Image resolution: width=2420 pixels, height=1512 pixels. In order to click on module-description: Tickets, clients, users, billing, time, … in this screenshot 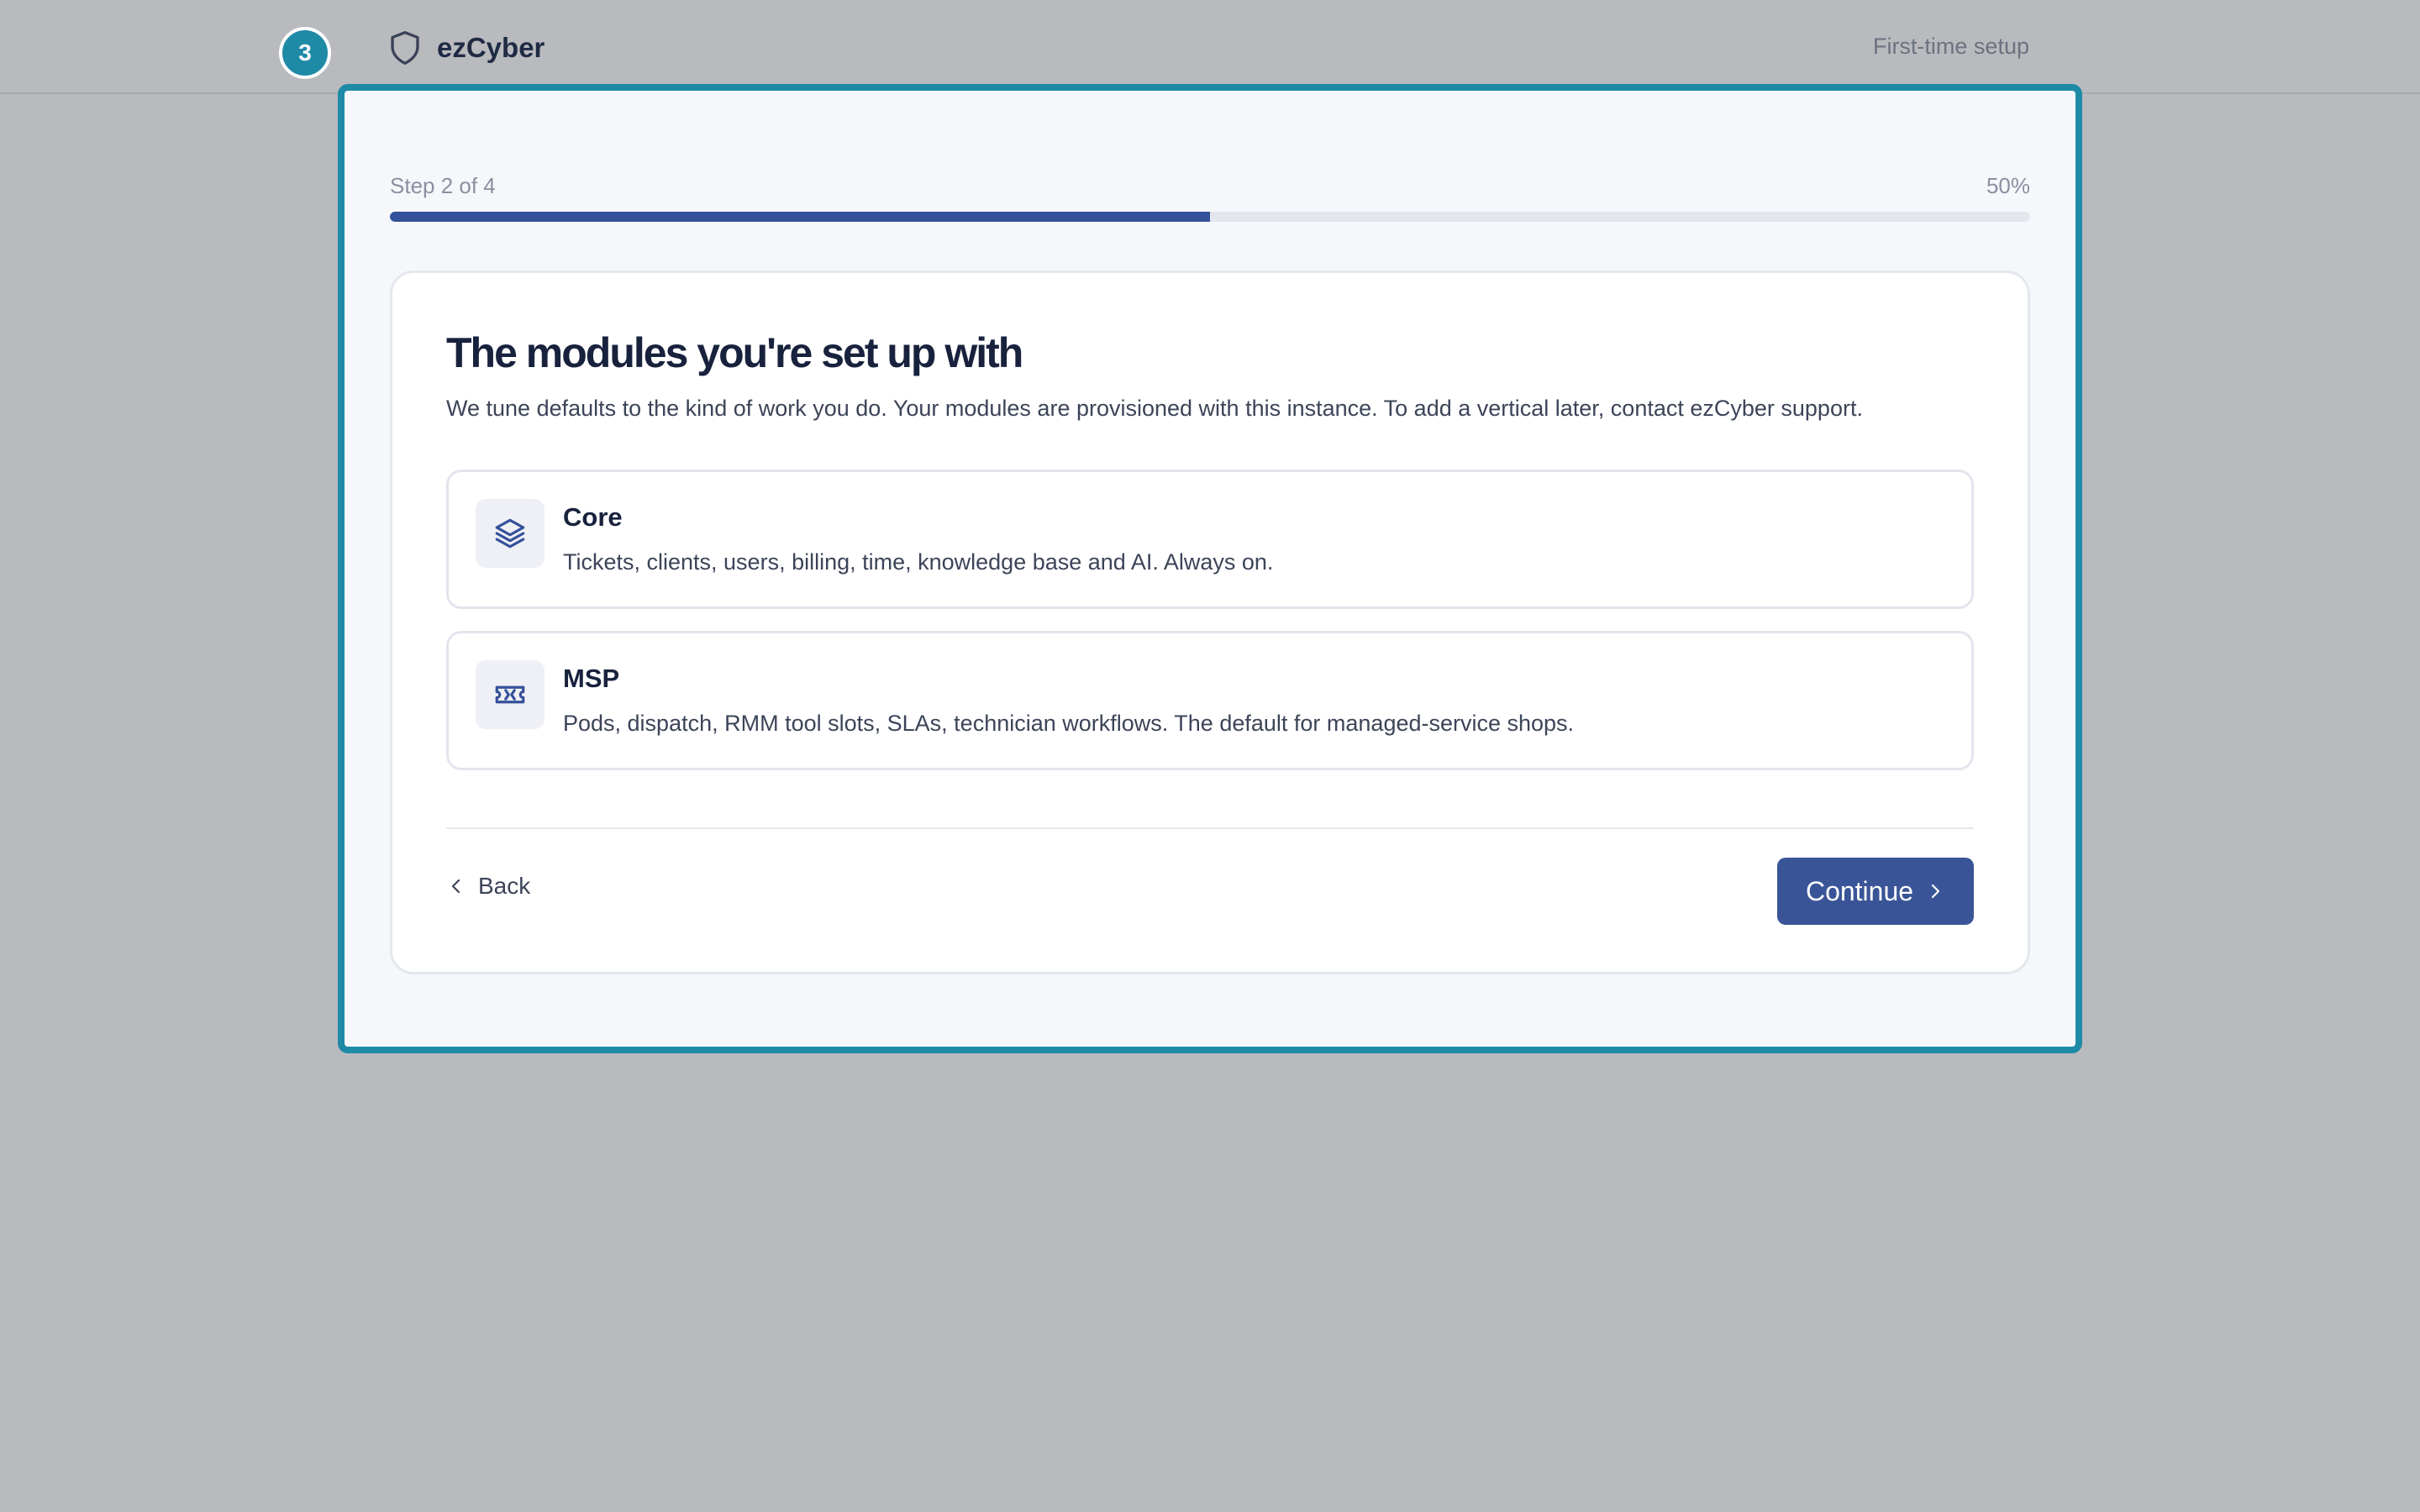, I will do `click(918, 562)`.